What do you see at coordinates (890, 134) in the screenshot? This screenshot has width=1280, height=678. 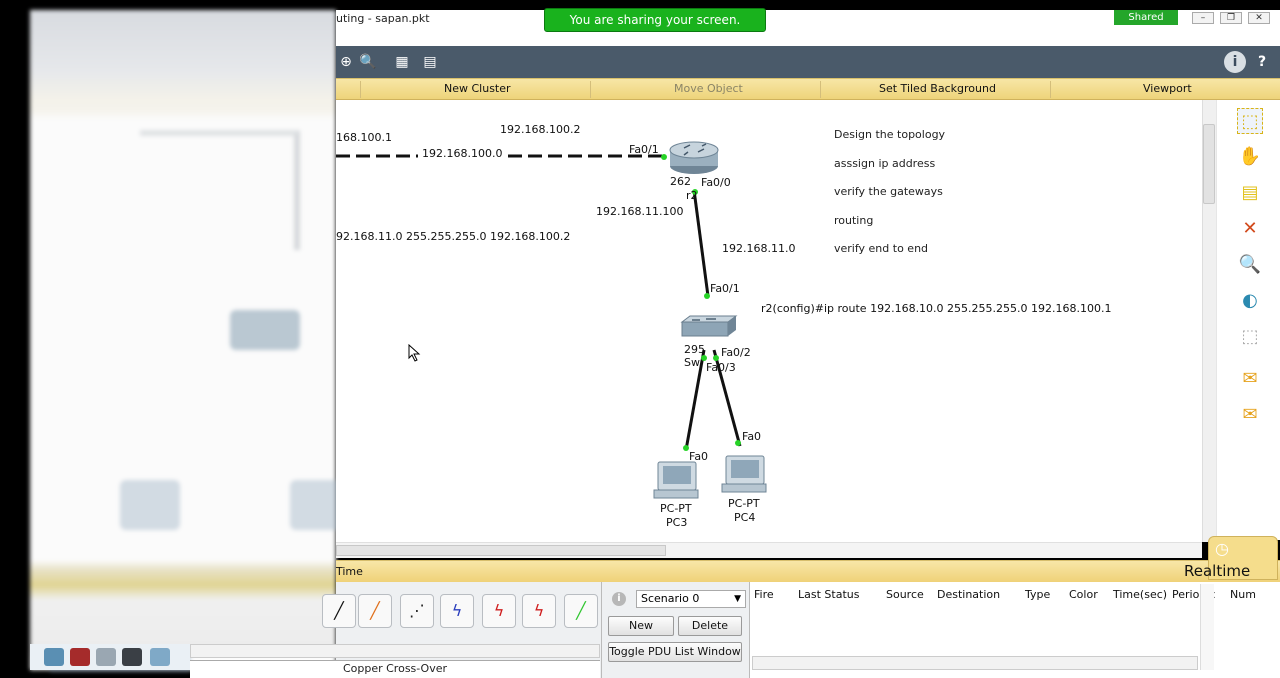 I see `note-item: Design the topology` at bounding box center [890, 134].